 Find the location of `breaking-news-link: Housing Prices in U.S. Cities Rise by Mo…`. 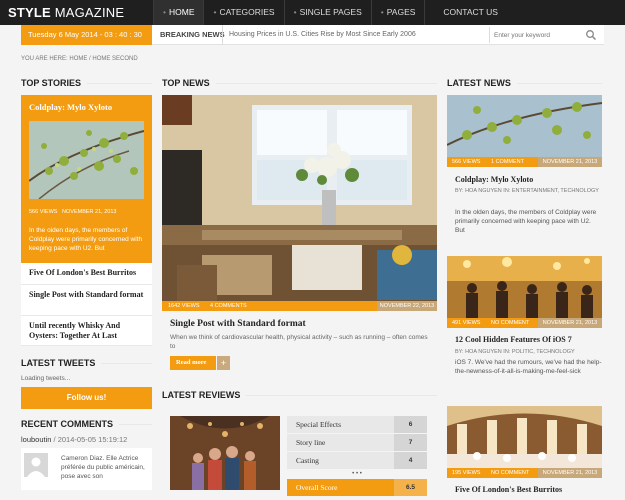

breaking-news-link: Housing Prices in U.S. Cities Rise by Mo… is located at coordinates (319, 35).